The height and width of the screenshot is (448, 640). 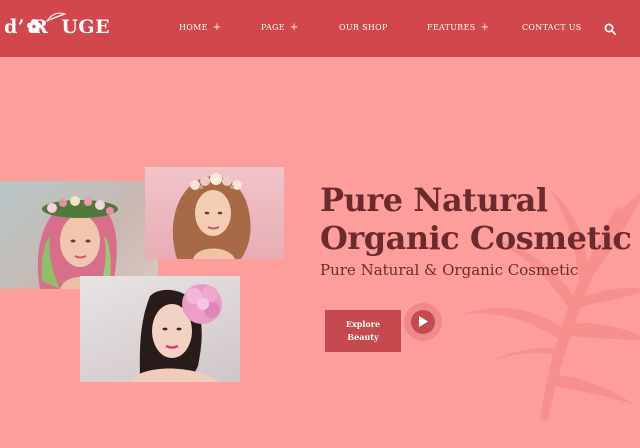 I want to click on explore-beauty-button-line-1: Explore, so click(x=363, y=324).